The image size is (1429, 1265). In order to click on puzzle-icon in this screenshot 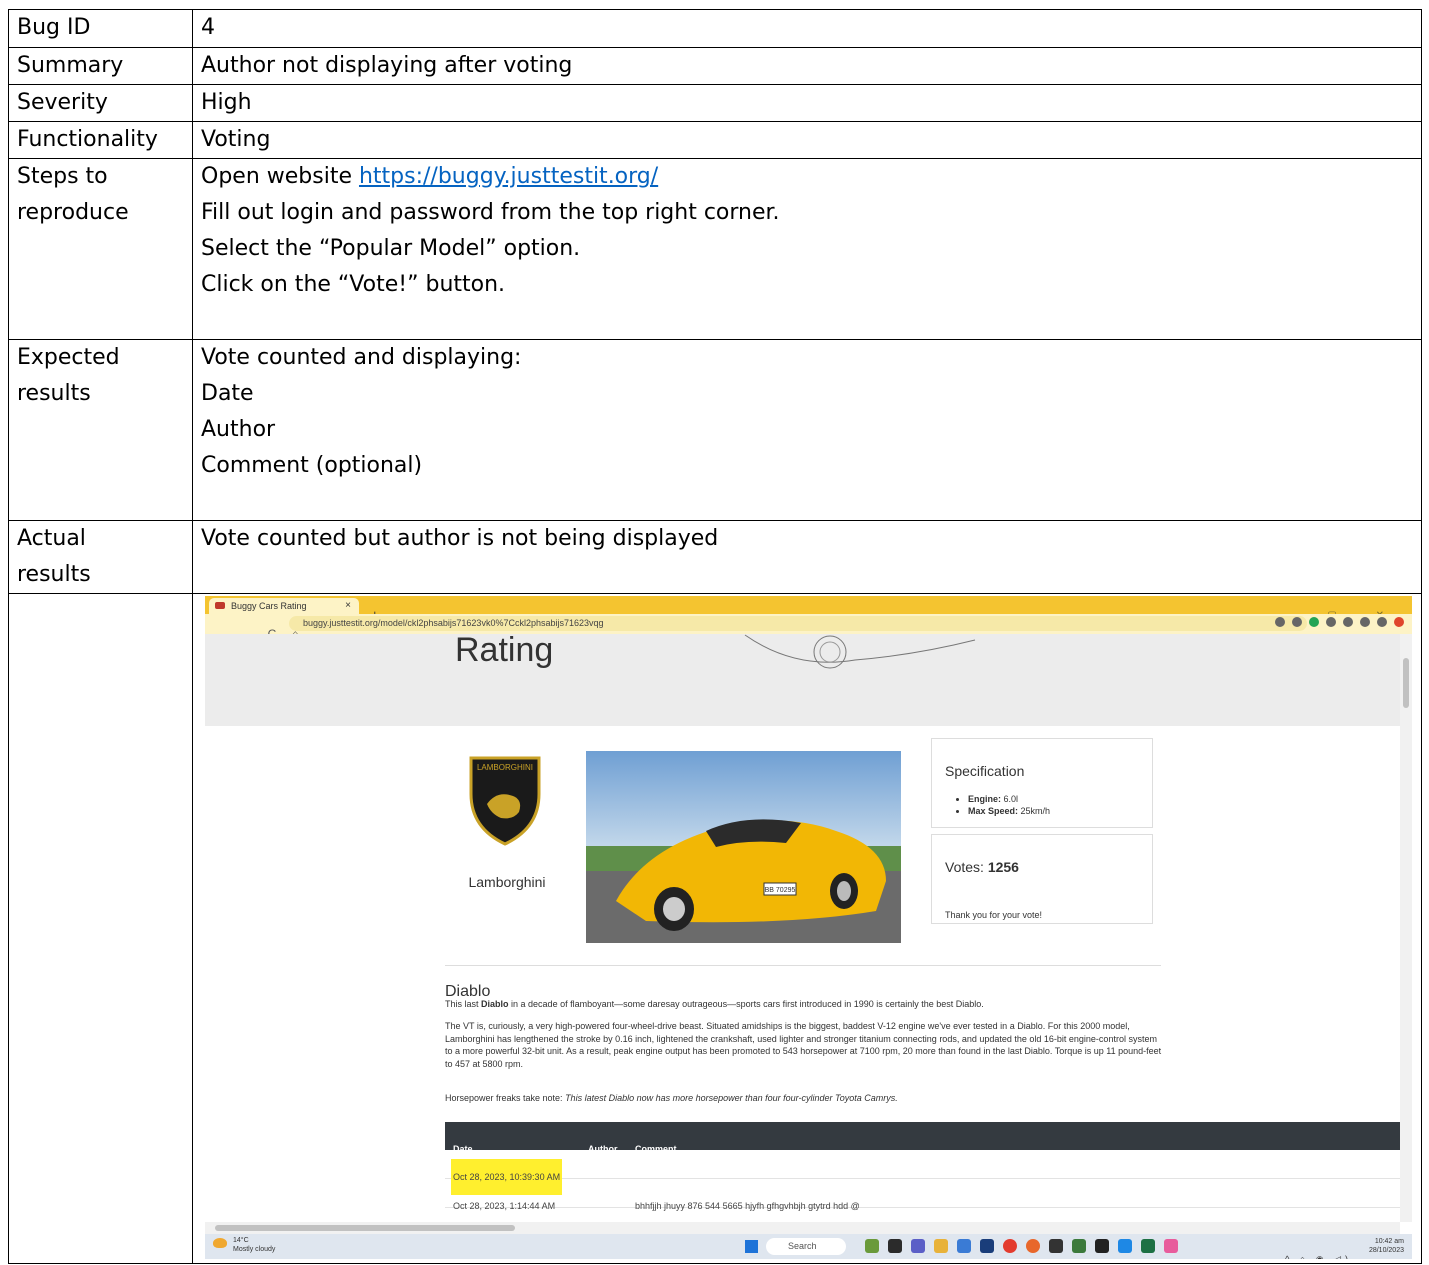, I will do `click(1365, 622)`.